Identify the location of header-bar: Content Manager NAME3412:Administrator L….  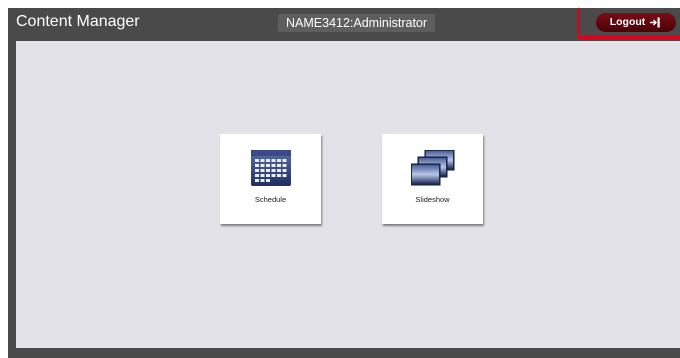
(344, 23).